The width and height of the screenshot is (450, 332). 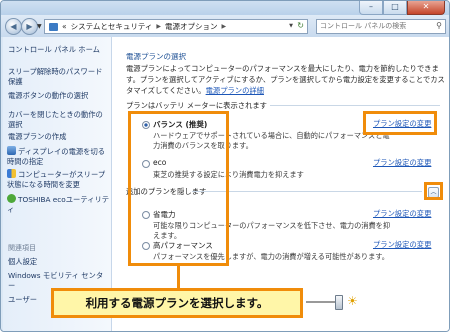 What do you see at coordinates (402, 245) in the screenshot?
I see `change-plan-settings-high-performance-link: プラン設定の変更` at bounding box center [402, 245].